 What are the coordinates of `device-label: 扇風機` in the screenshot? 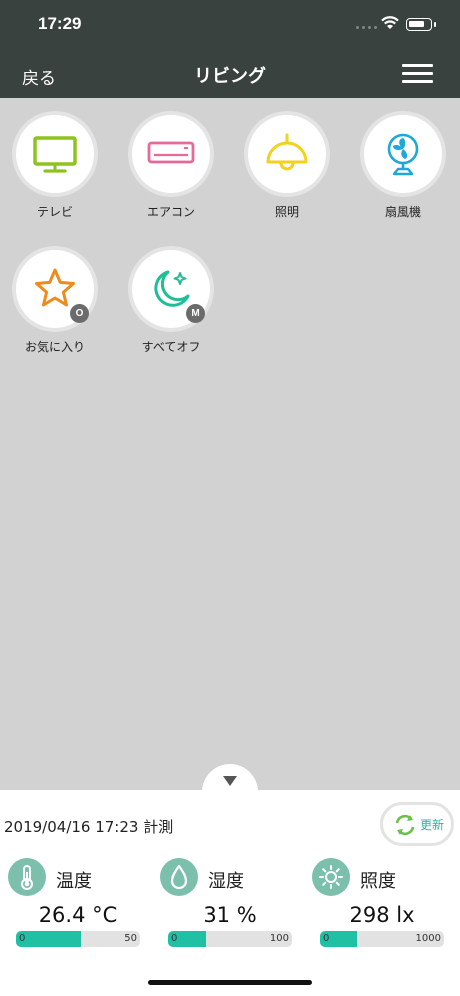 It's located at (402, 212).